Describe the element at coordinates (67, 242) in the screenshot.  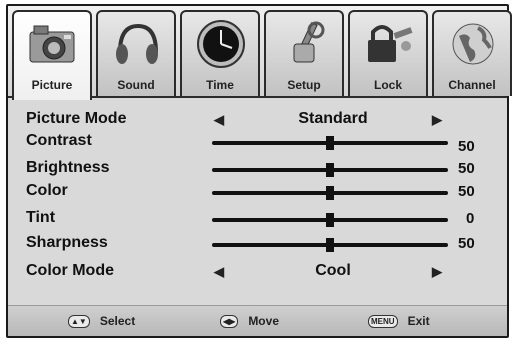
I see `sharpness-label: Sharpness` at that location.